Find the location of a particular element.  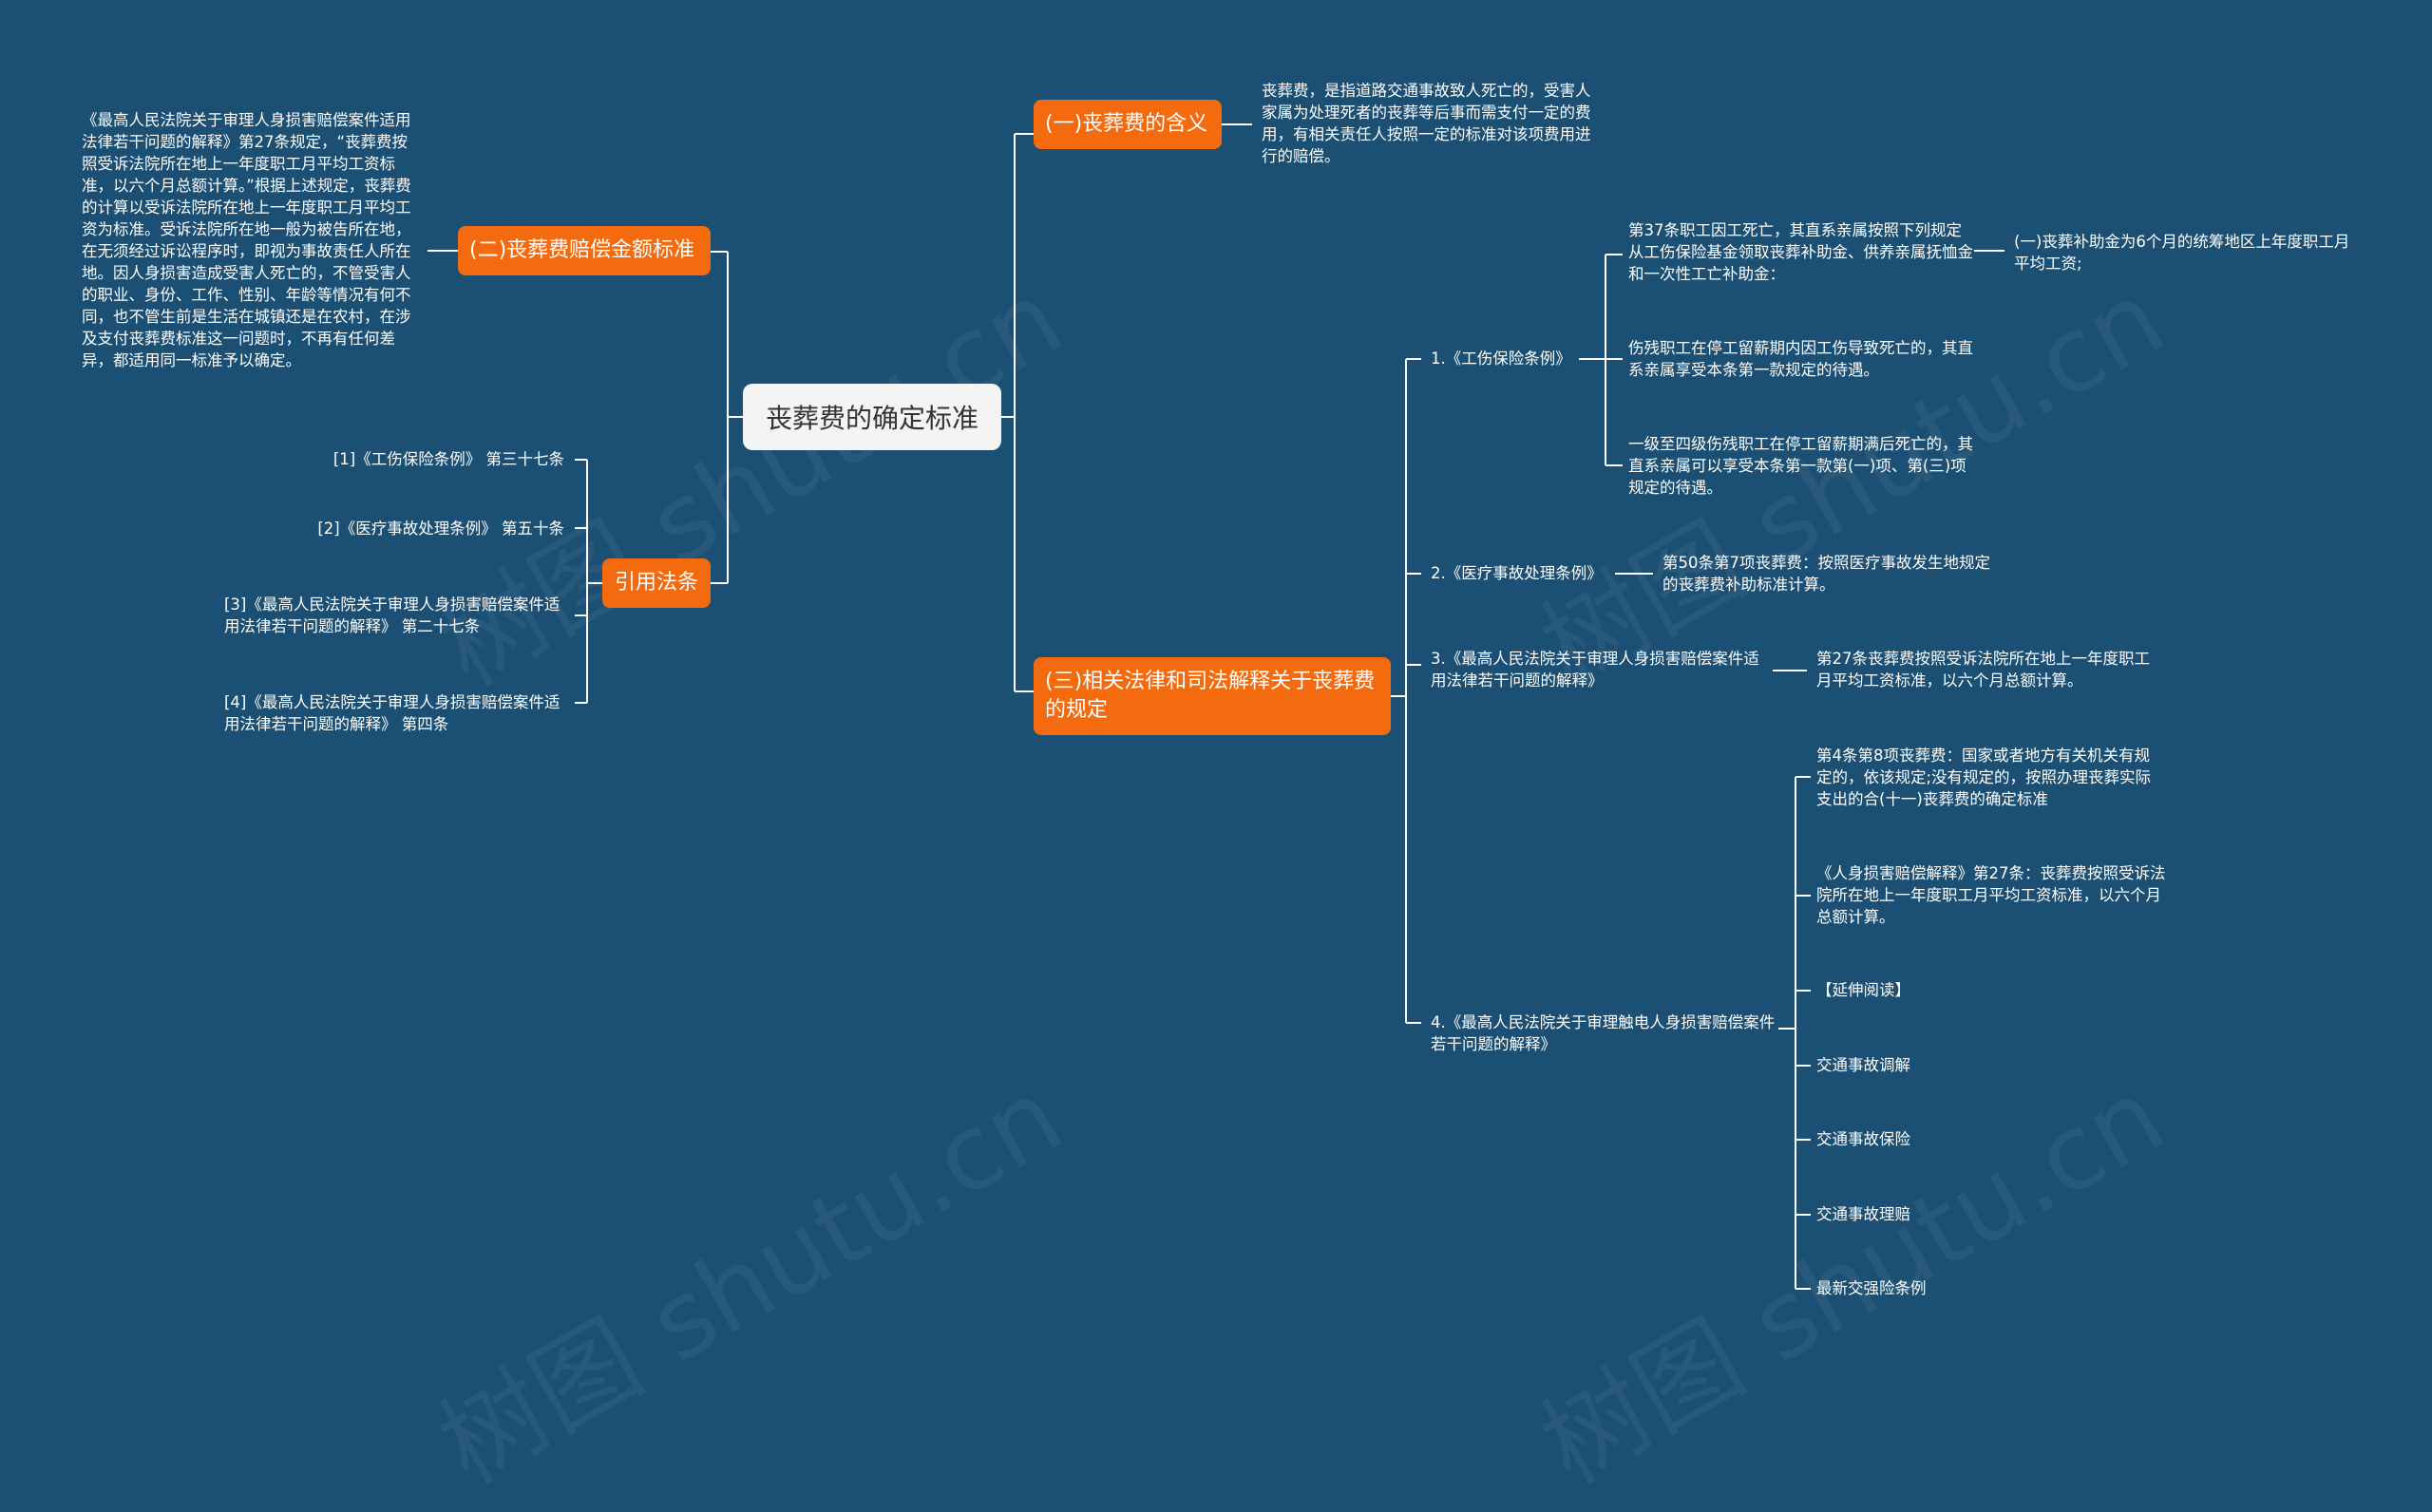

topic-meaning: (一)丧葬费的含义 is located at coordinates (1128, 125).